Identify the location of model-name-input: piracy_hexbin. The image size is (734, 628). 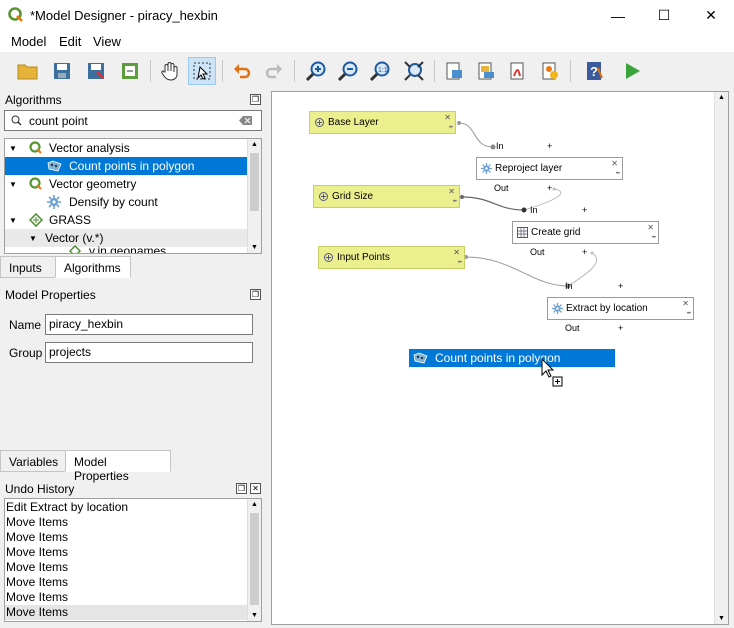
(149, 324).